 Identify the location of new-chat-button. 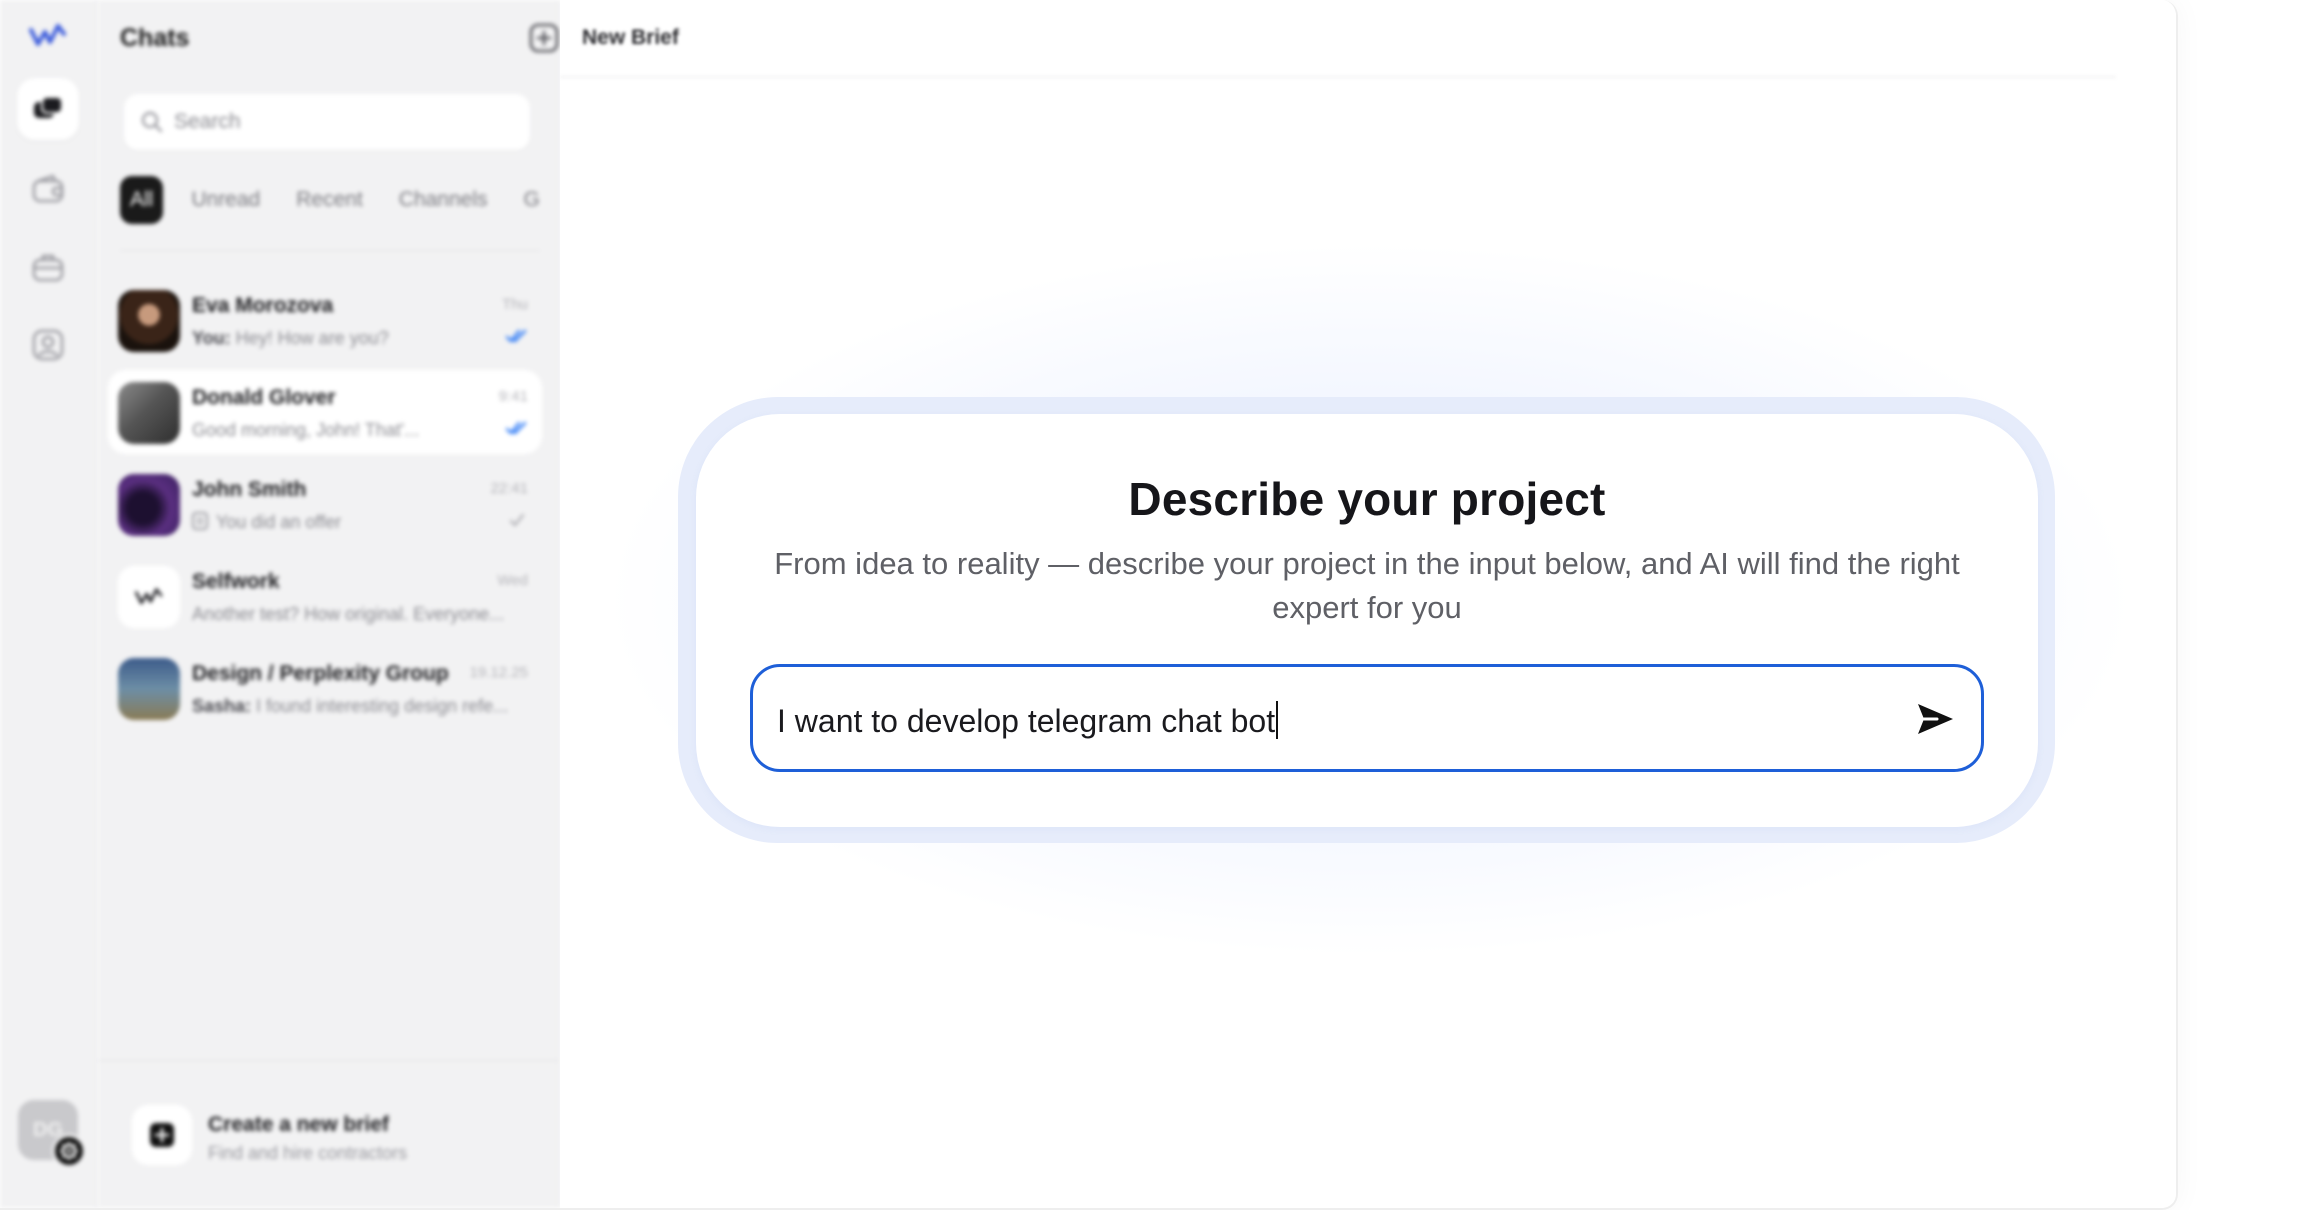
(544, 38).